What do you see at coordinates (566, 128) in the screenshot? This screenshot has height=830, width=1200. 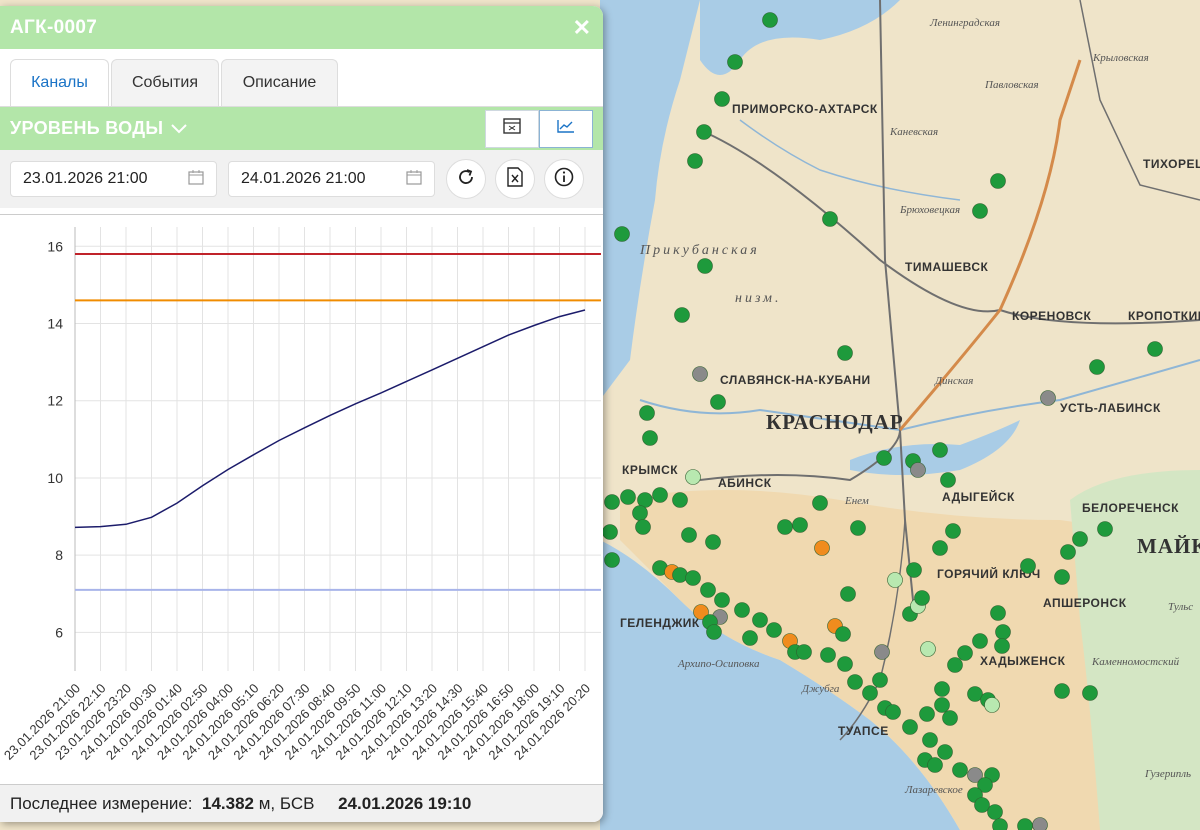 I see `chart-view-button` at bounding box center [566, 128].